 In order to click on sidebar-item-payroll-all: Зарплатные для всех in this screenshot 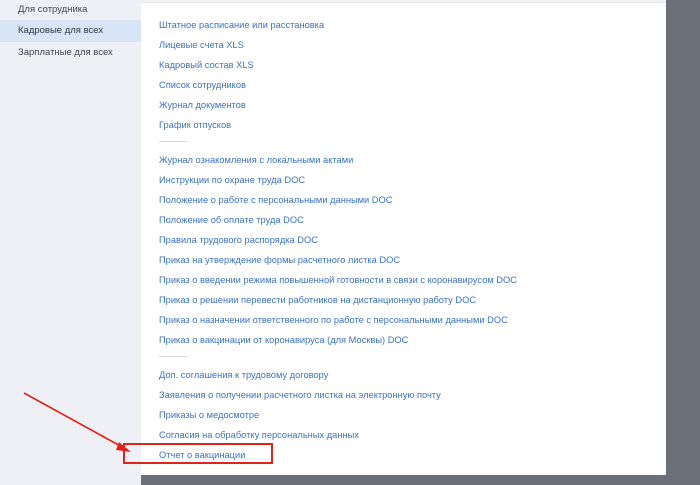, I will do `click(70, 53)`.